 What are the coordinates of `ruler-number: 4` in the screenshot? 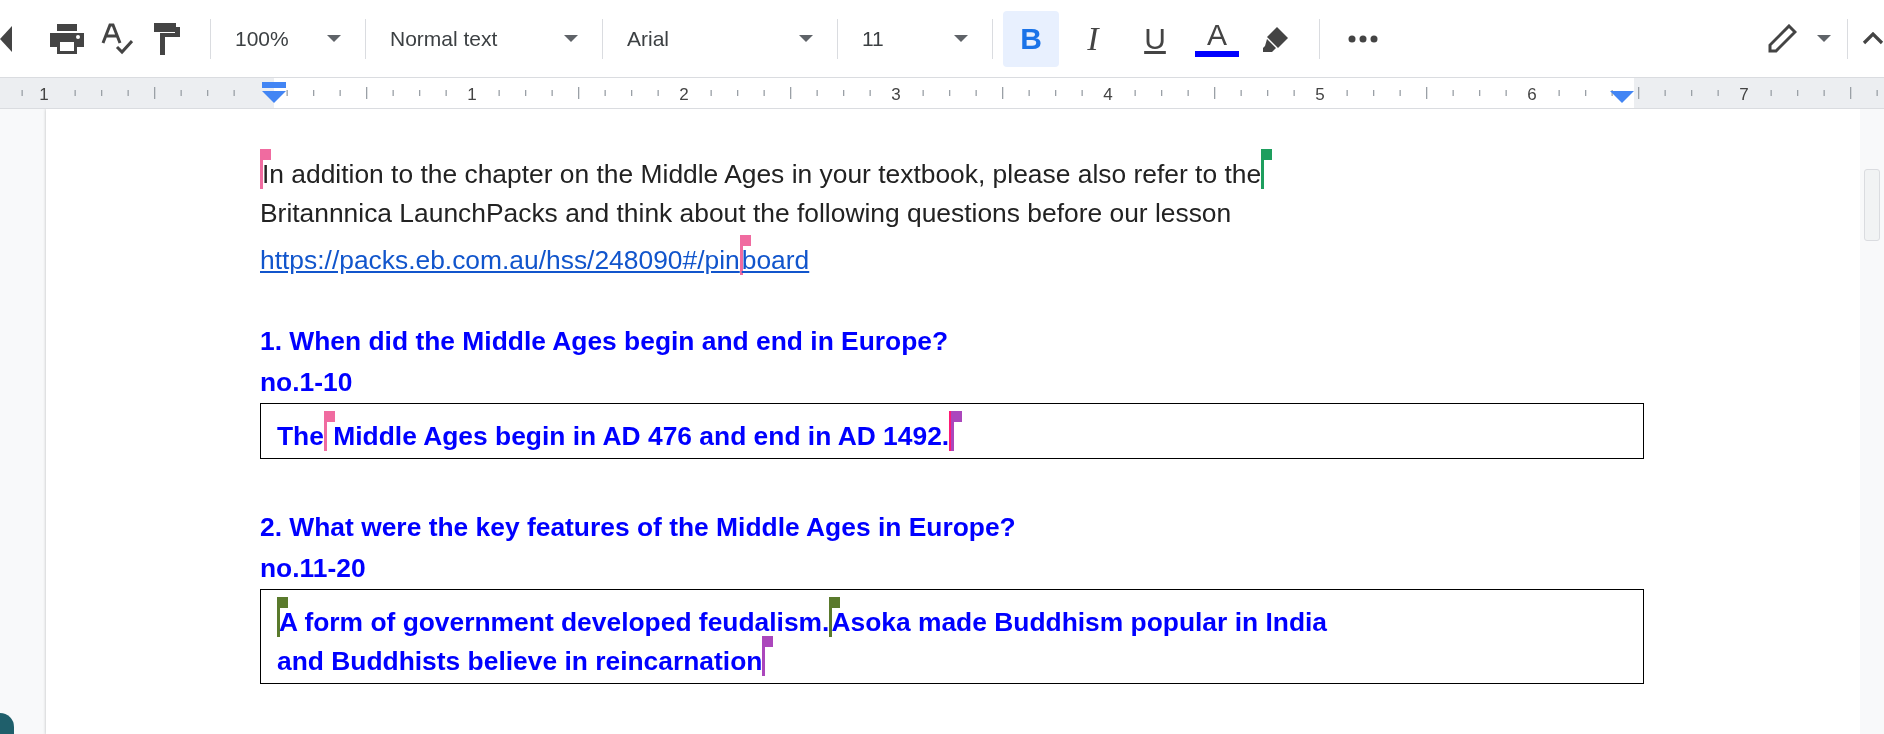 It's located at (1108, 94).